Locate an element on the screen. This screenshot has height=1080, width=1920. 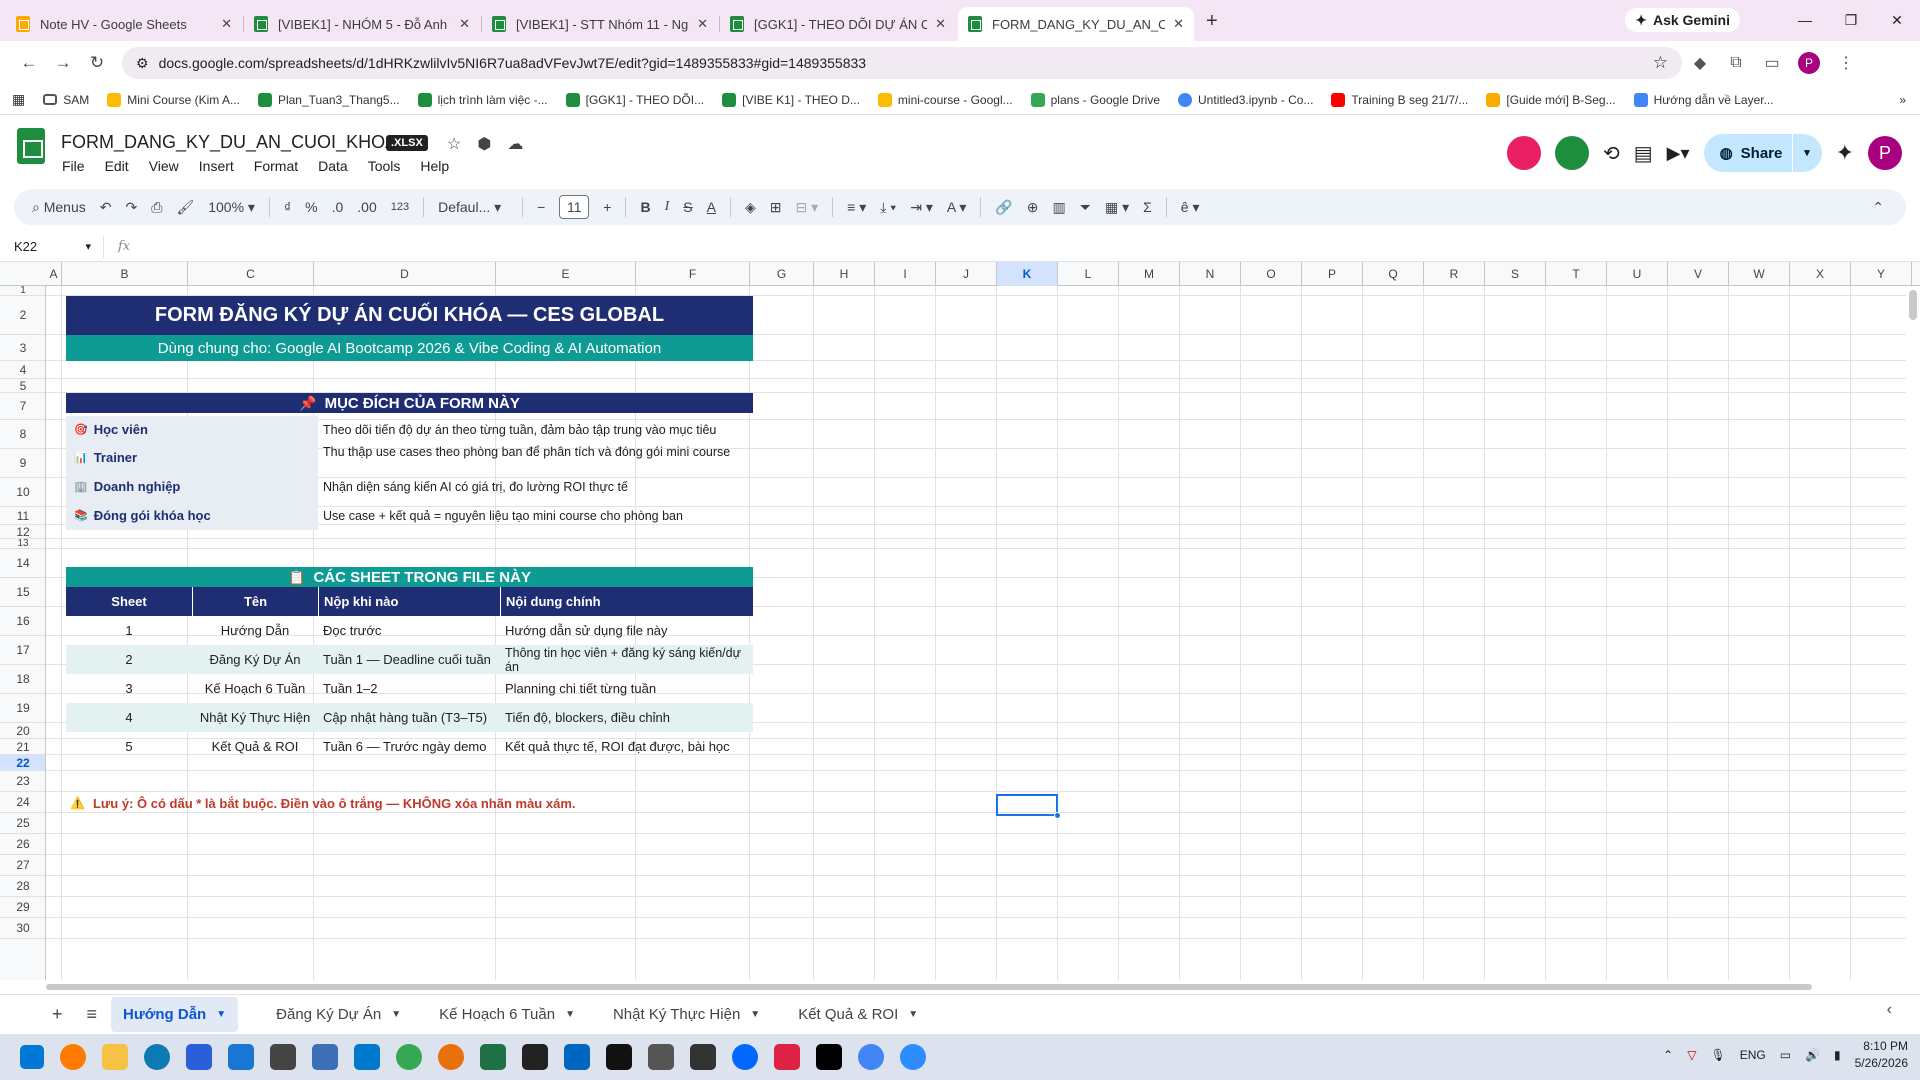
column-header-i: I is located at coordinates (905, 274).